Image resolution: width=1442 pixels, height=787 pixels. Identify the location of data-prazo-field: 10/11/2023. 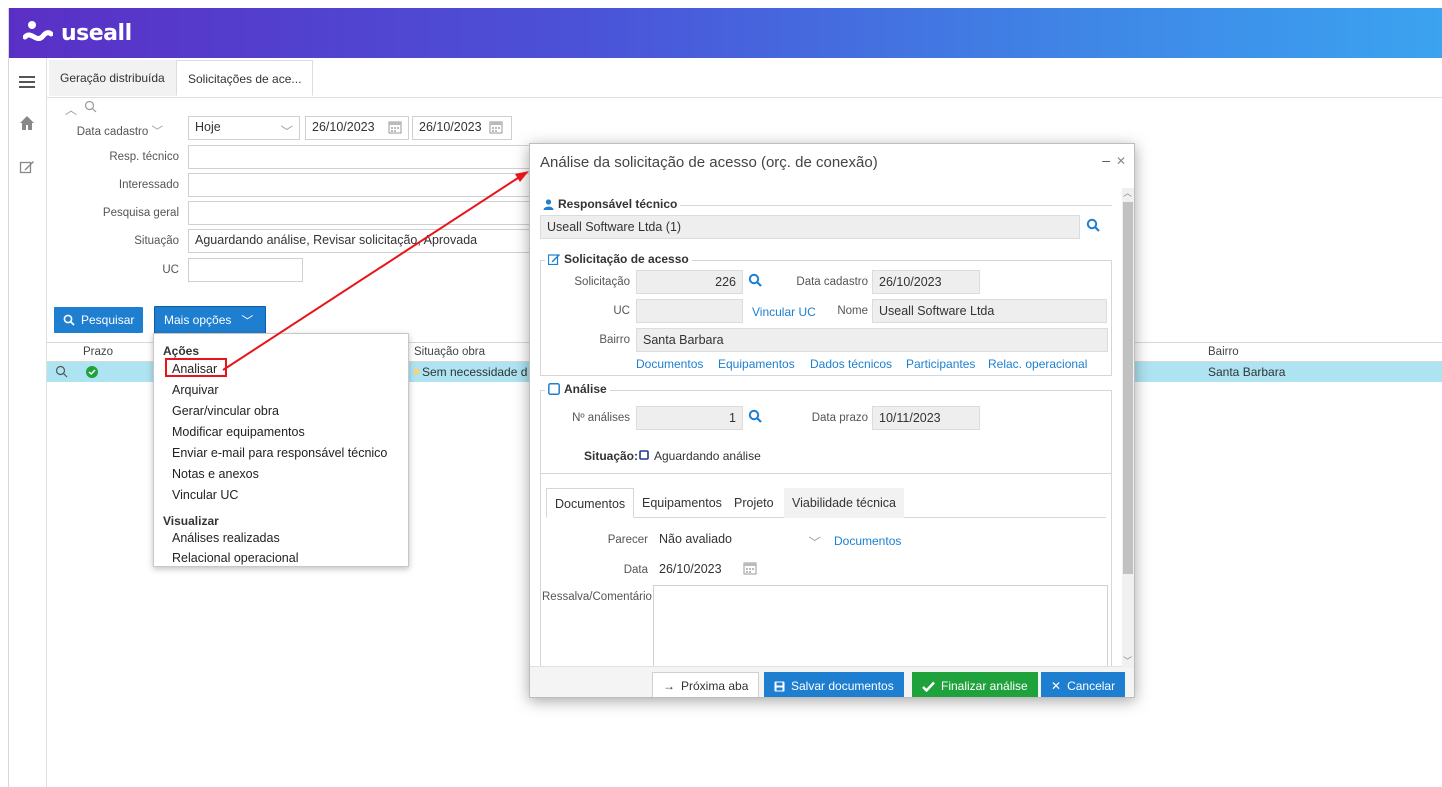
(926, 418).